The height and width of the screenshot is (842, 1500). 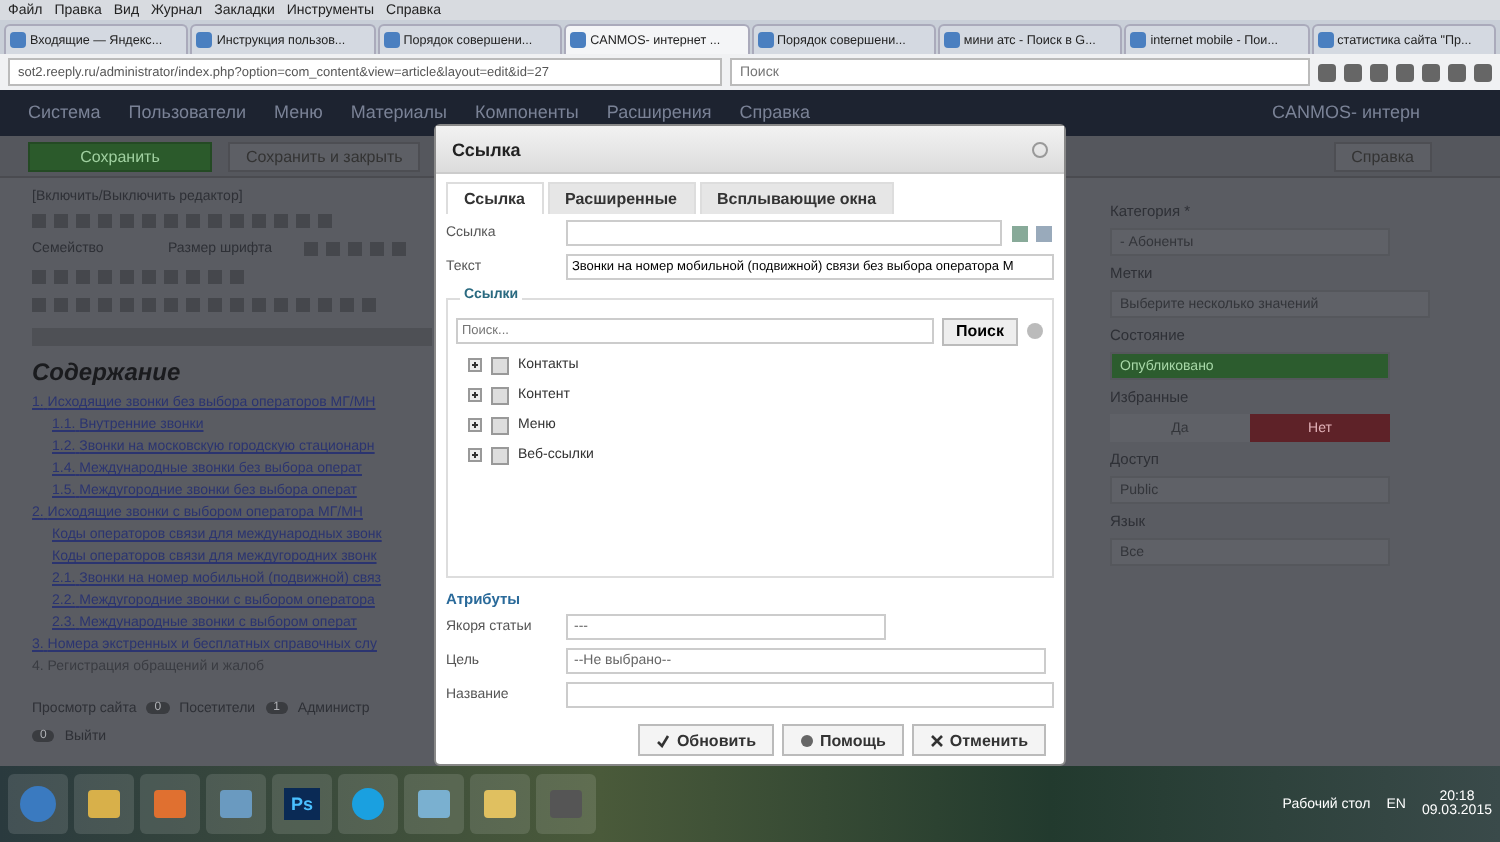 What do you see at coordinates (659, 112) in the screenshot?
I see `nav-item: Расширения` at bounding box center [659, 112].